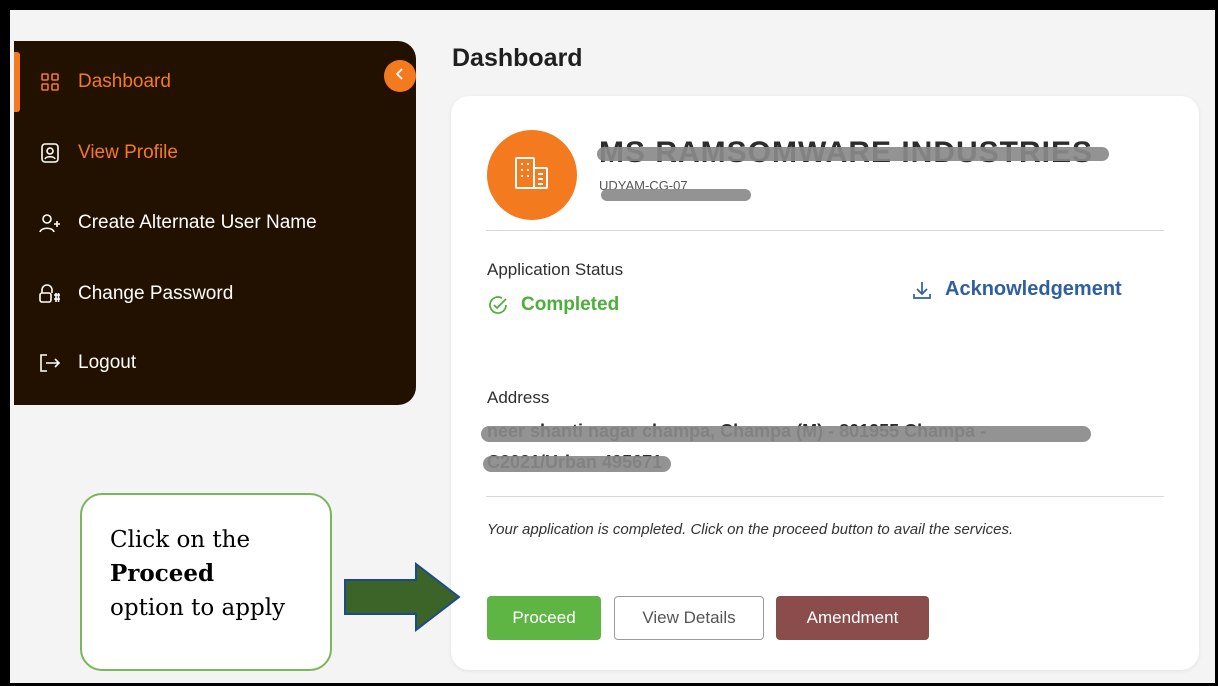  Describe the element at coordinates (17, 82) in the screenshot. I see `active-indicator` at that location.